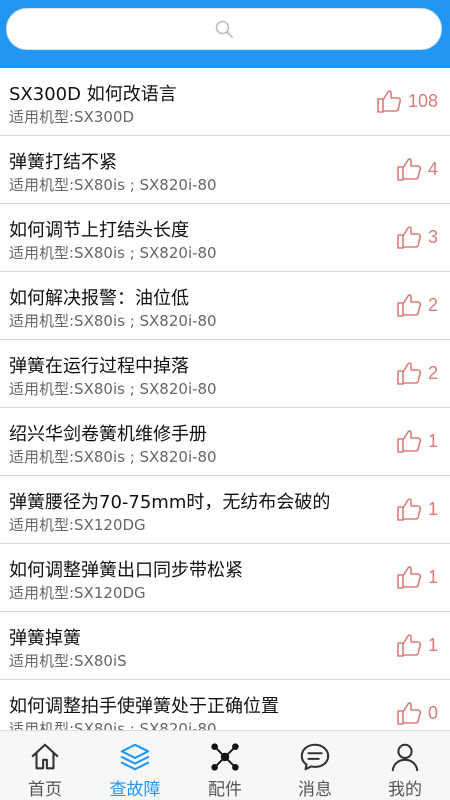 The height and width of the screenshot is (800, 450). I want to click on like-button: 108, so click(407, 101).